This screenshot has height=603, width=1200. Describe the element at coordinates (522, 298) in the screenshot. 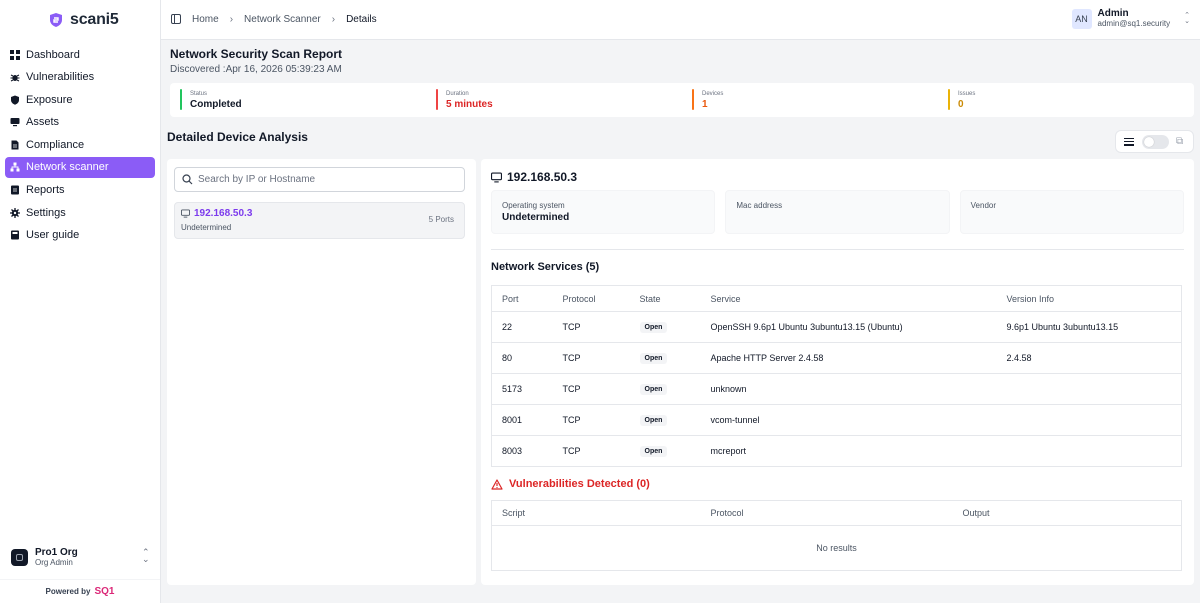

I see `column-header-port: Port` at that location.